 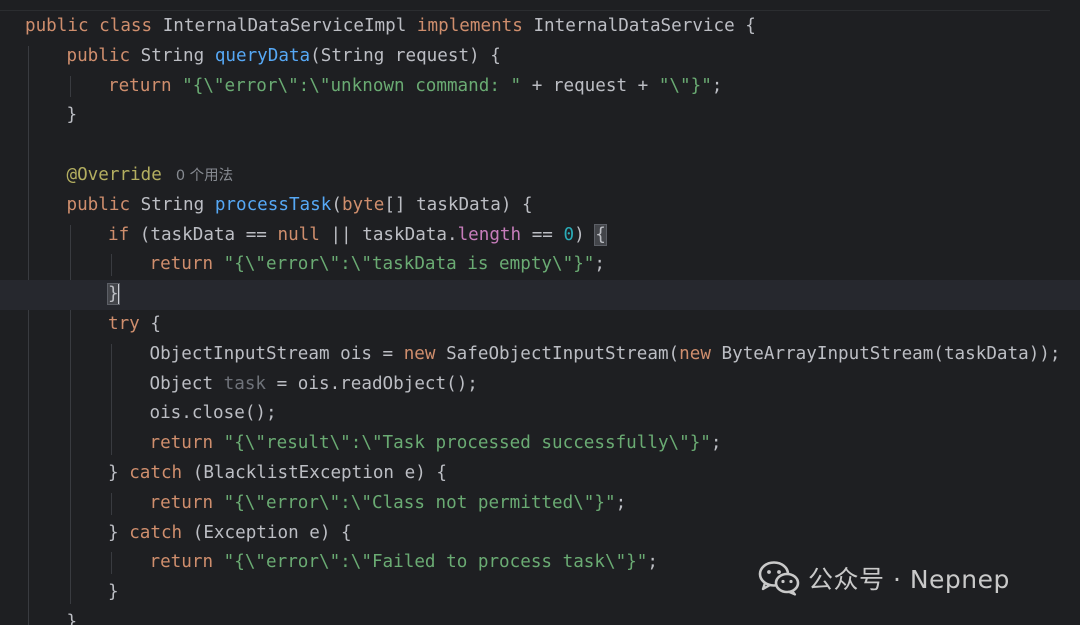 What do you see at coordinates (540, 414) in the screenshot?
I see `code-line: ois.close();` at bounding box center [540, 414].